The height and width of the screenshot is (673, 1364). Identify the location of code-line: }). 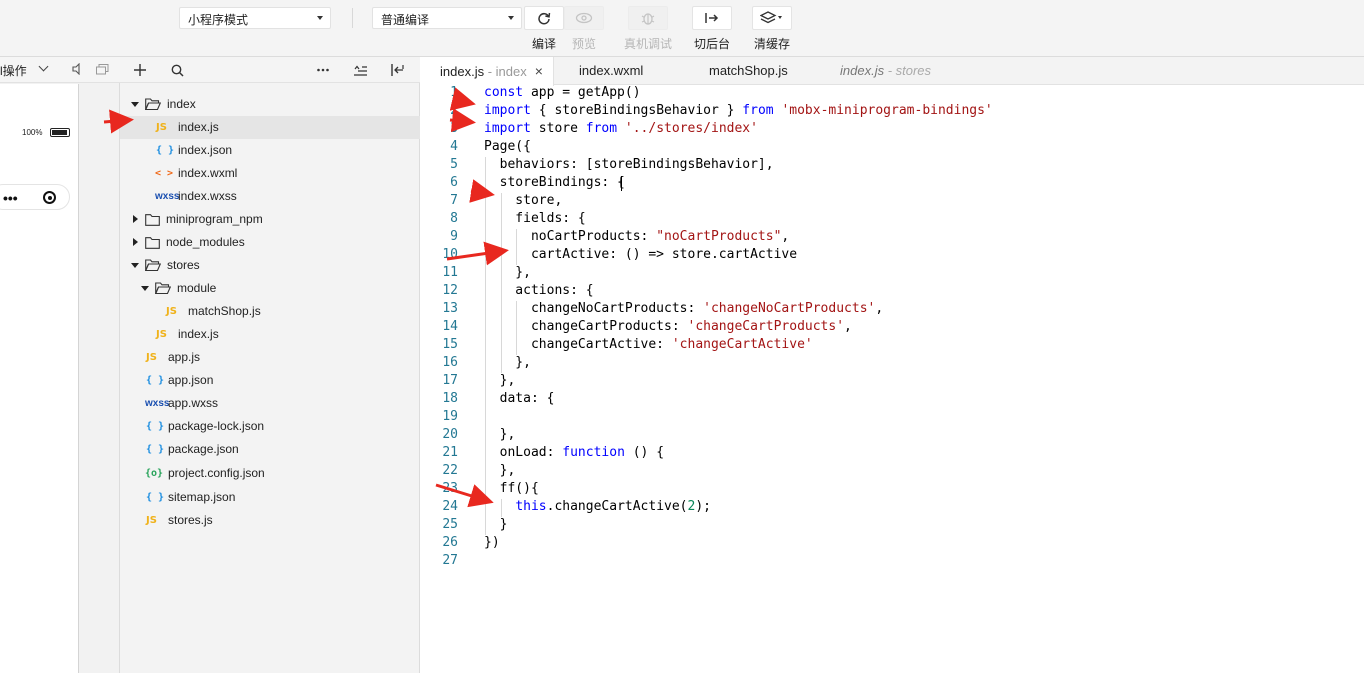
(492, 542).